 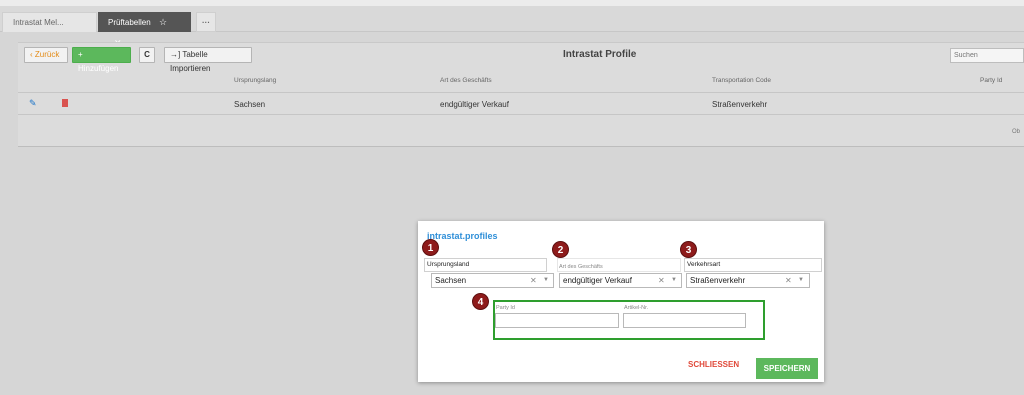 I want to click on party-id-label: Party Id, so click(x=505, y=308).